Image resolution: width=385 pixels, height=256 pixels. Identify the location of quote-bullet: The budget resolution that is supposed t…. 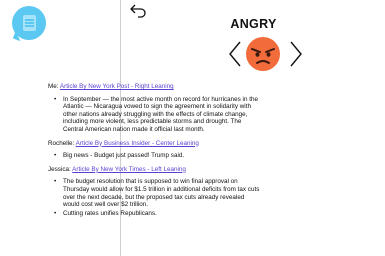
(157, 193).